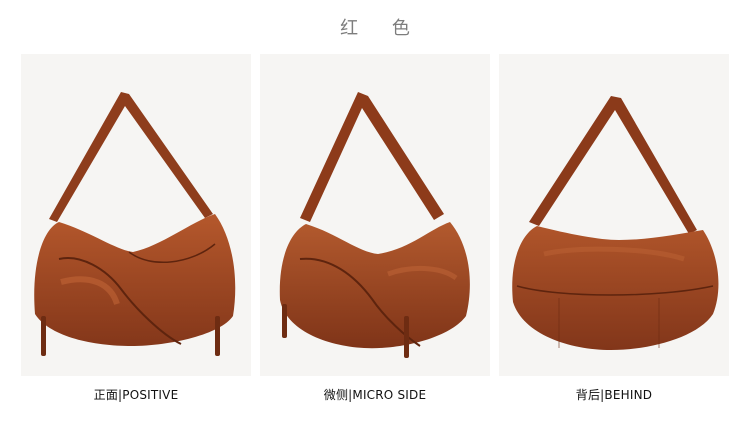  What do you see at coordinates (614, 395) in the screenshot?
I see `caption-back-view: 背后|BEHIND` at bounding box center [614, 395].